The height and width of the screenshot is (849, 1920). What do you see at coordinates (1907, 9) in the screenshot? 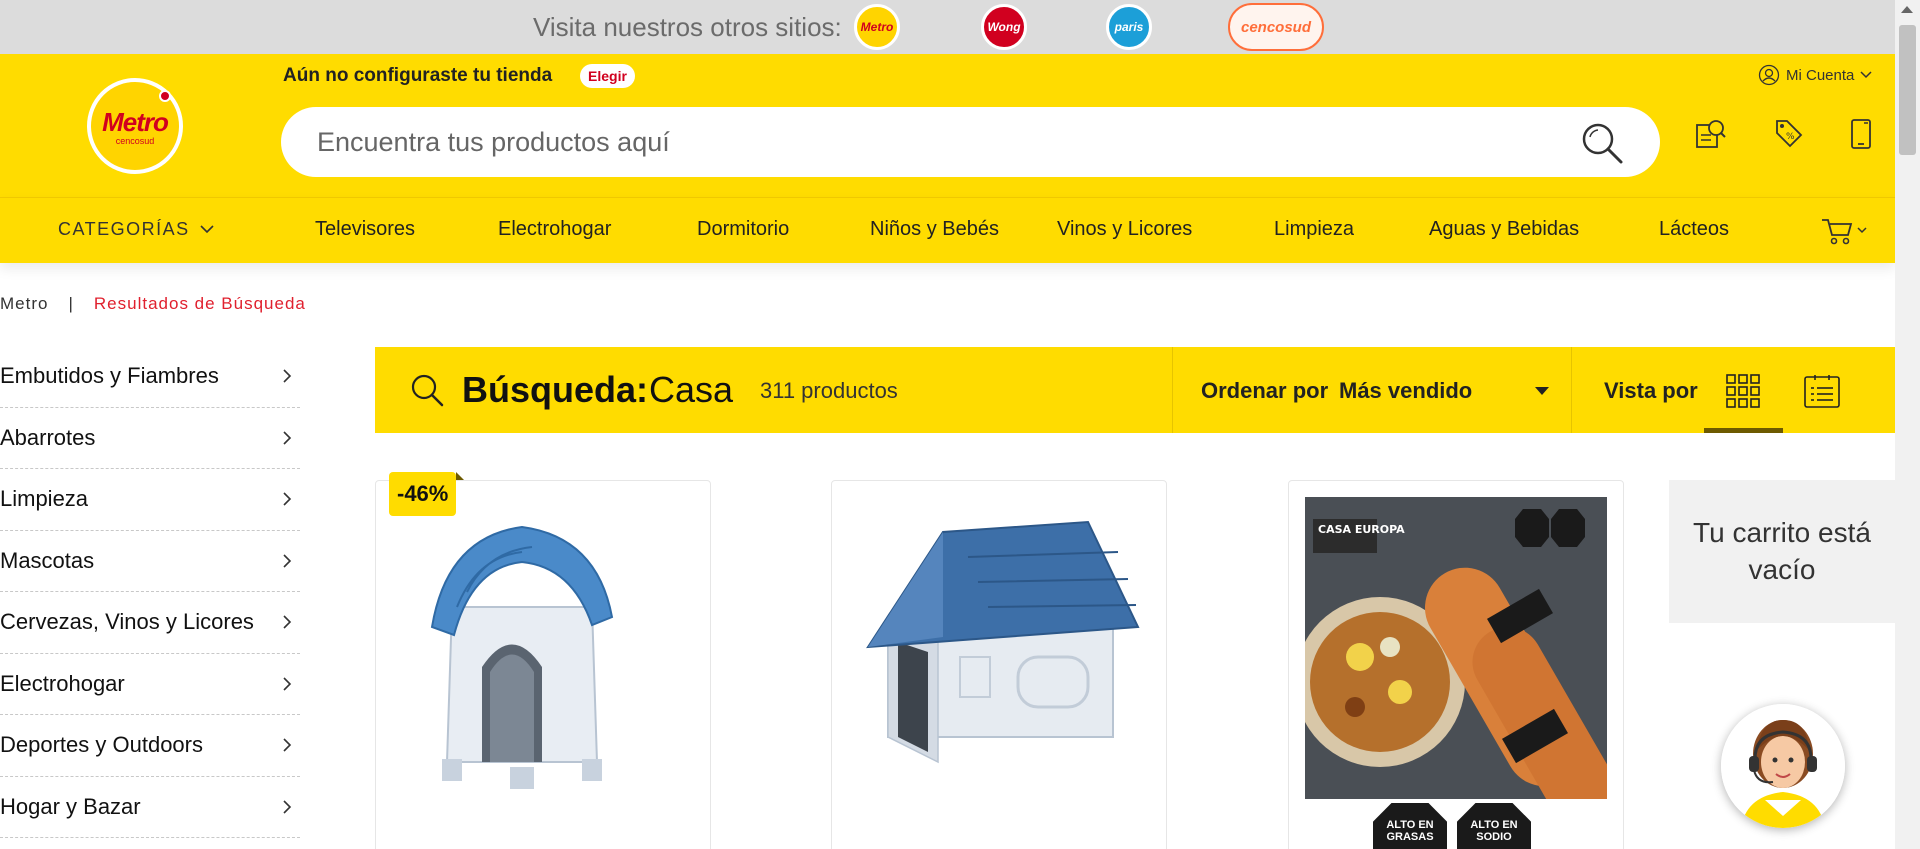
I see `scroll-up-arrow-icon` at bounding box center [1907, 9].